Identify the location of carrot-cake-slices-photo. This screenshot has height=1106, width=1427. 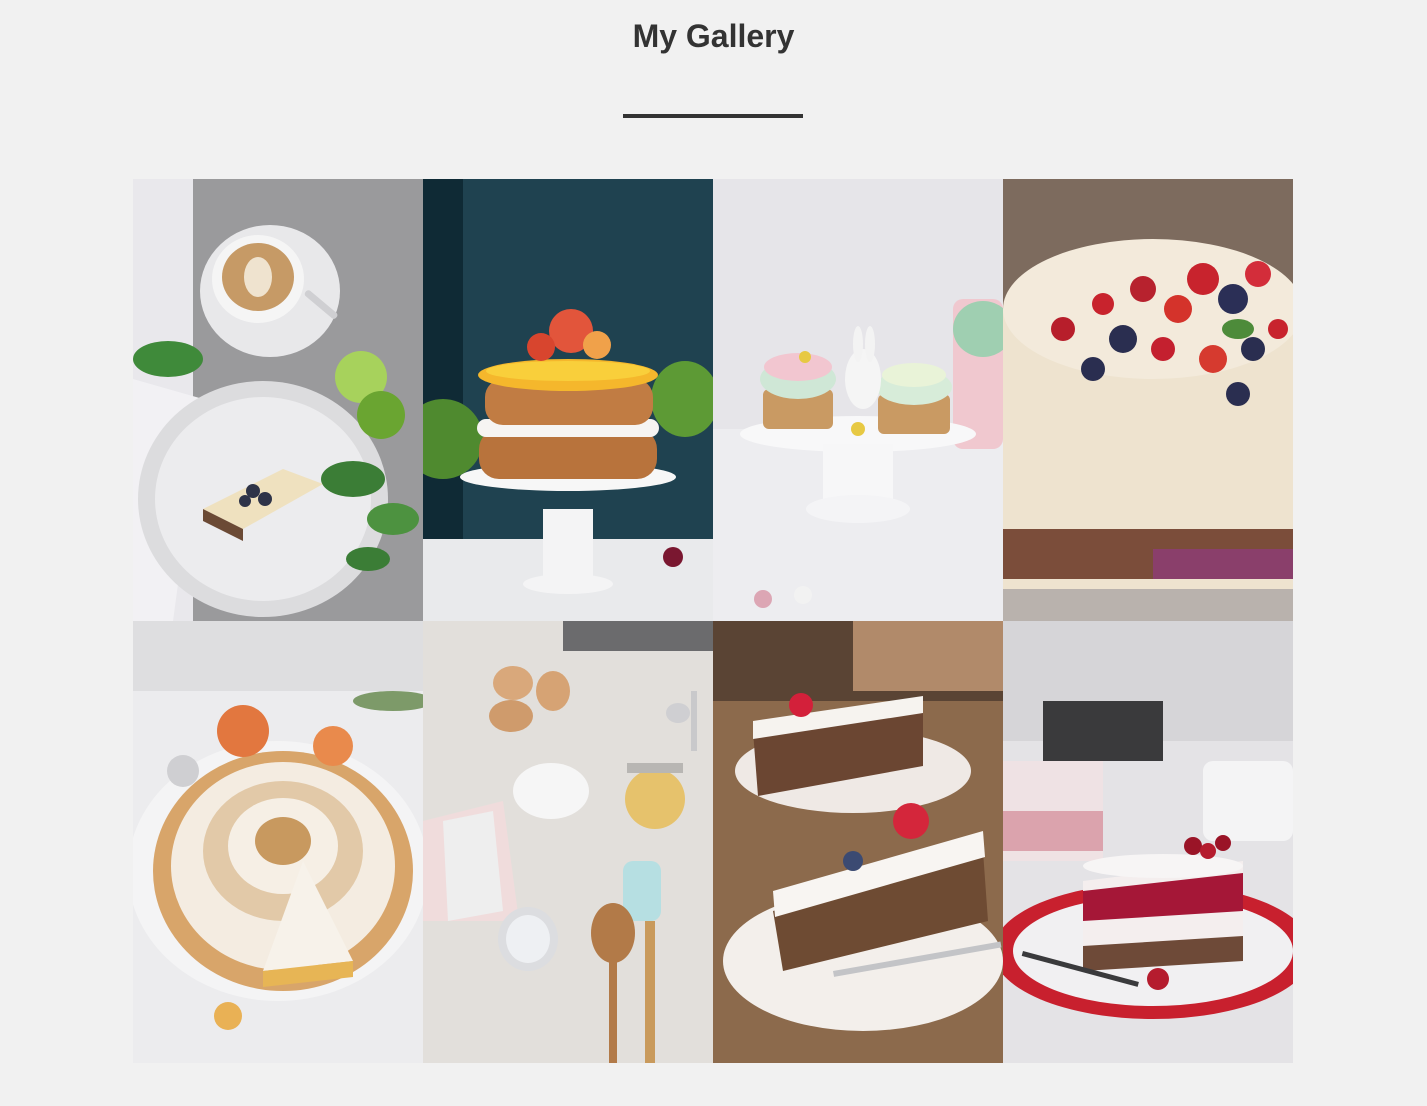
(858, 842).